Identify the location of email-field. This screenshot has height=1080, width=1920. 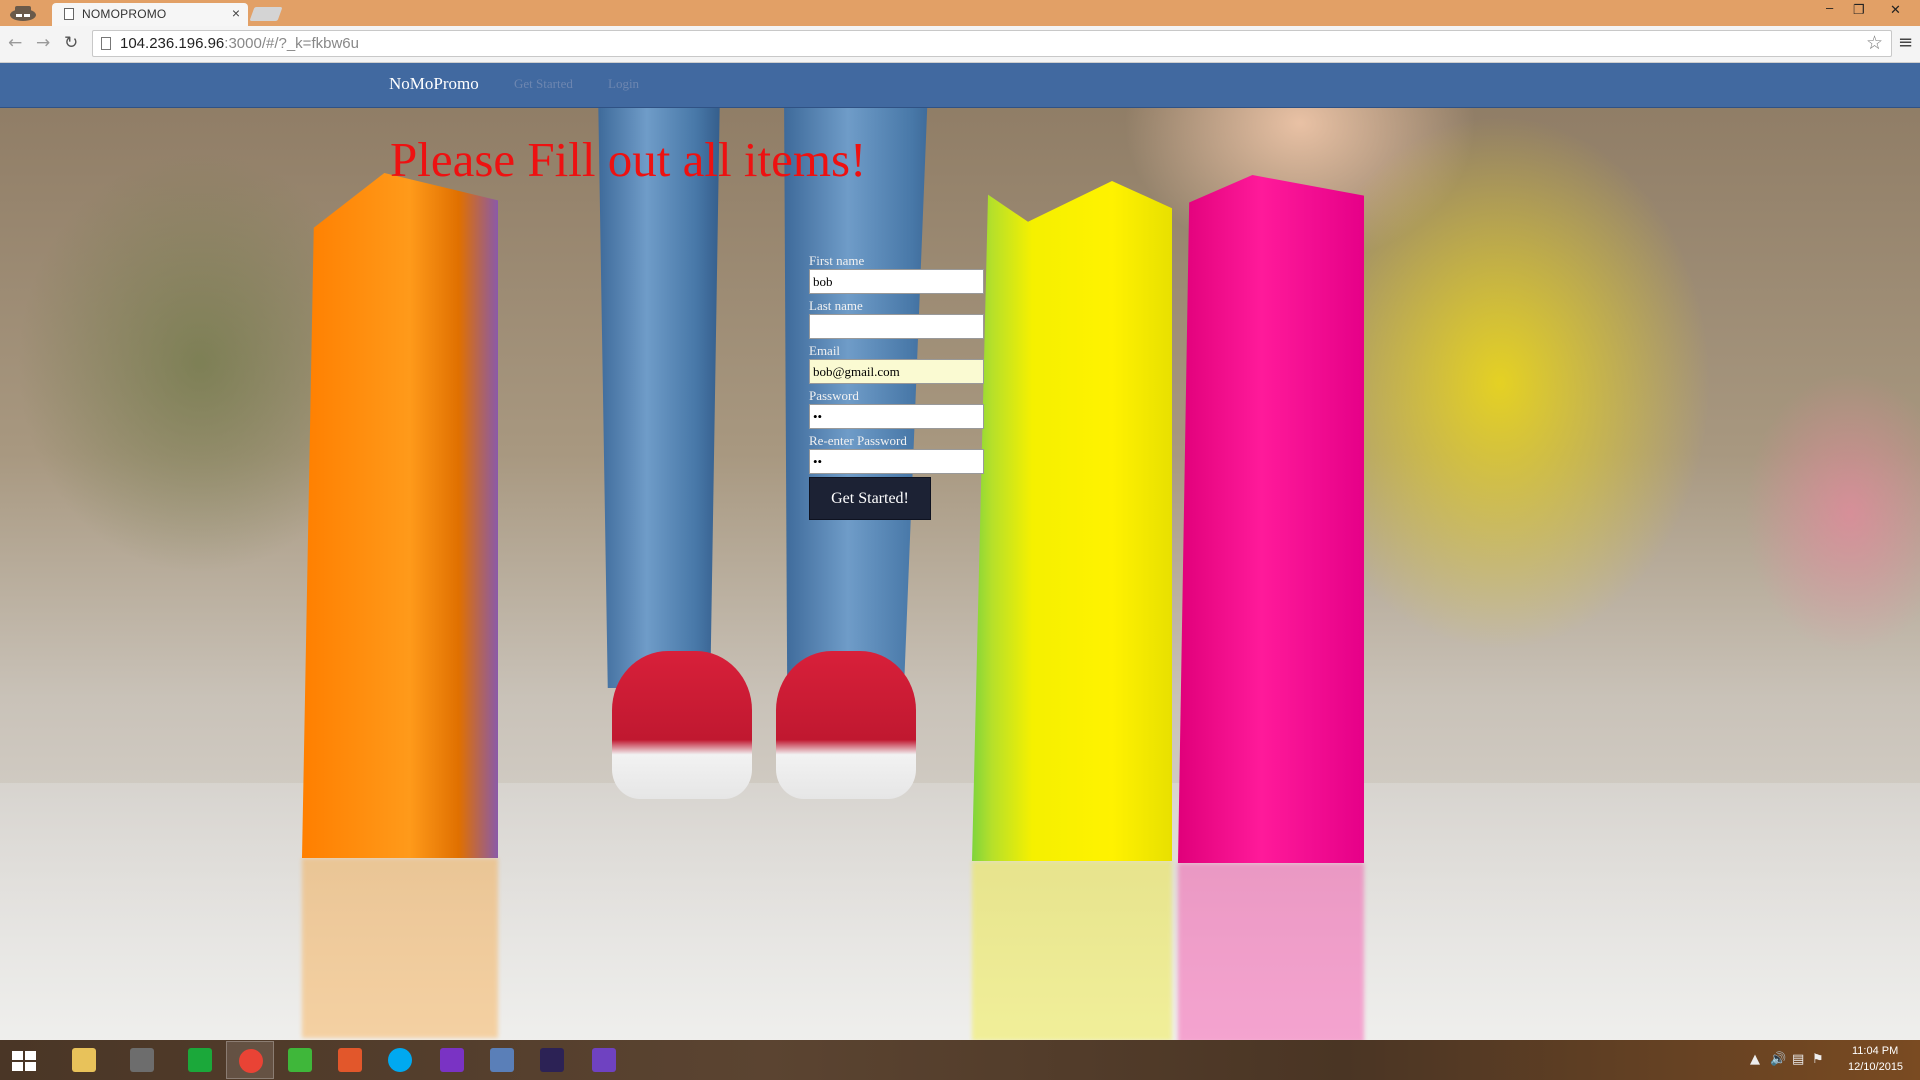
(896, 371).